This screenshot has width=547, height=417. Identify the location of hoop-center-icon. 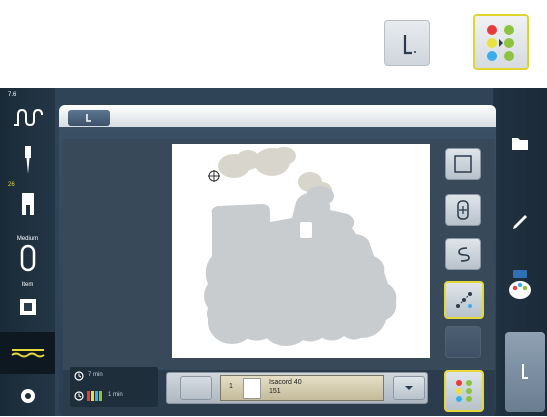
(463, 210).